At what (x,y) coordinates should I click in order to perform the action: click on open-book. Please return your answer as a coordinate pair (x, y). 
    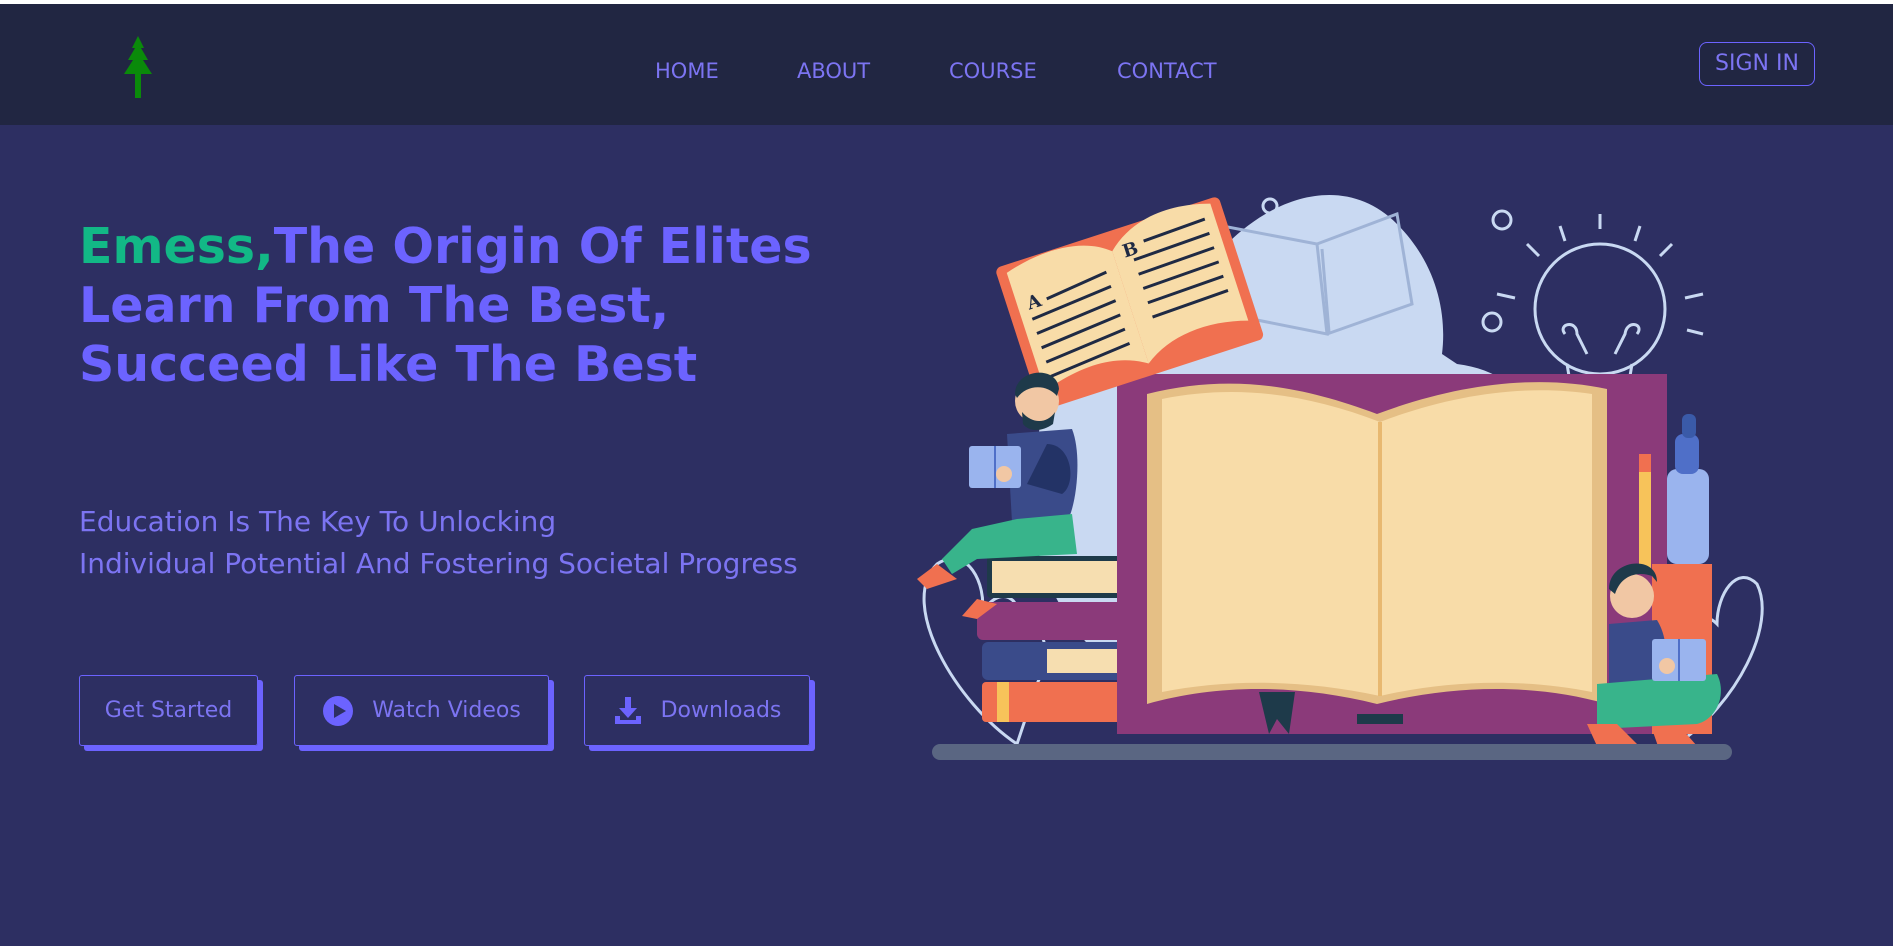
    Looking at the image, I should click on (1392, 554).